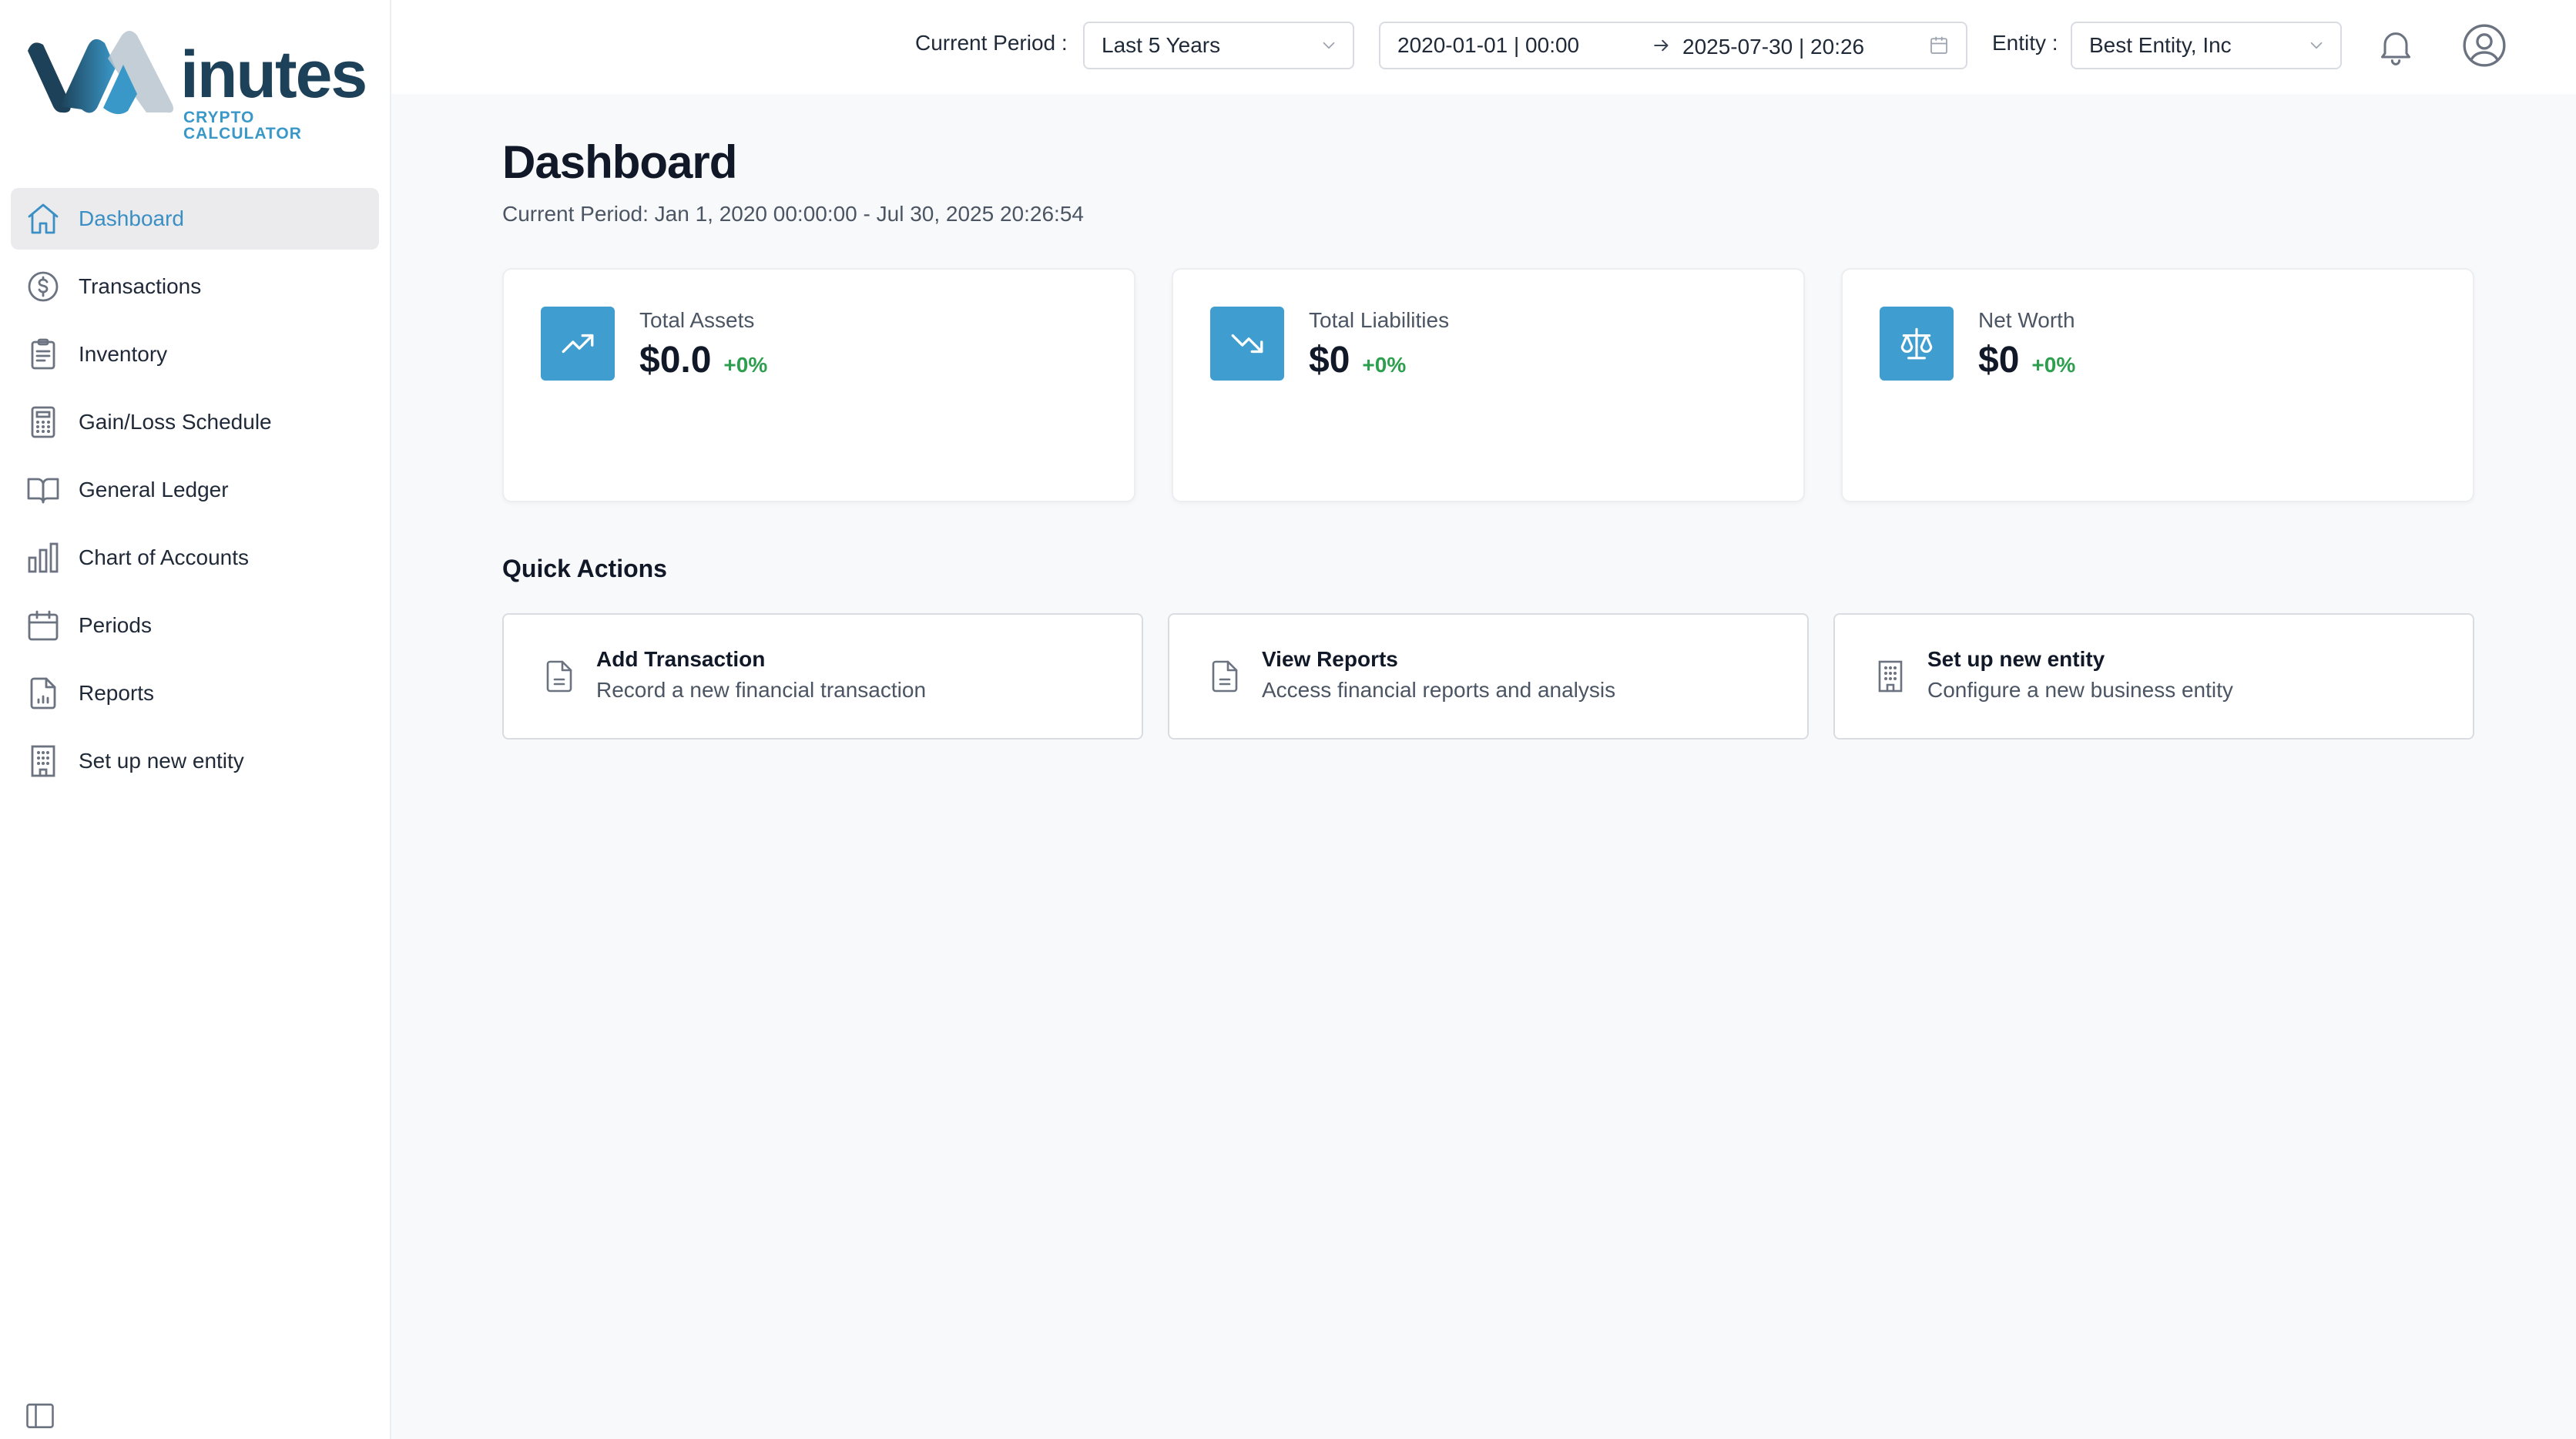 Image resolution: width=2576 pixels, height=1439 pixels. Describe the element at coordinates (43, 218) in the screenshot. I see `home-icon` at that location.